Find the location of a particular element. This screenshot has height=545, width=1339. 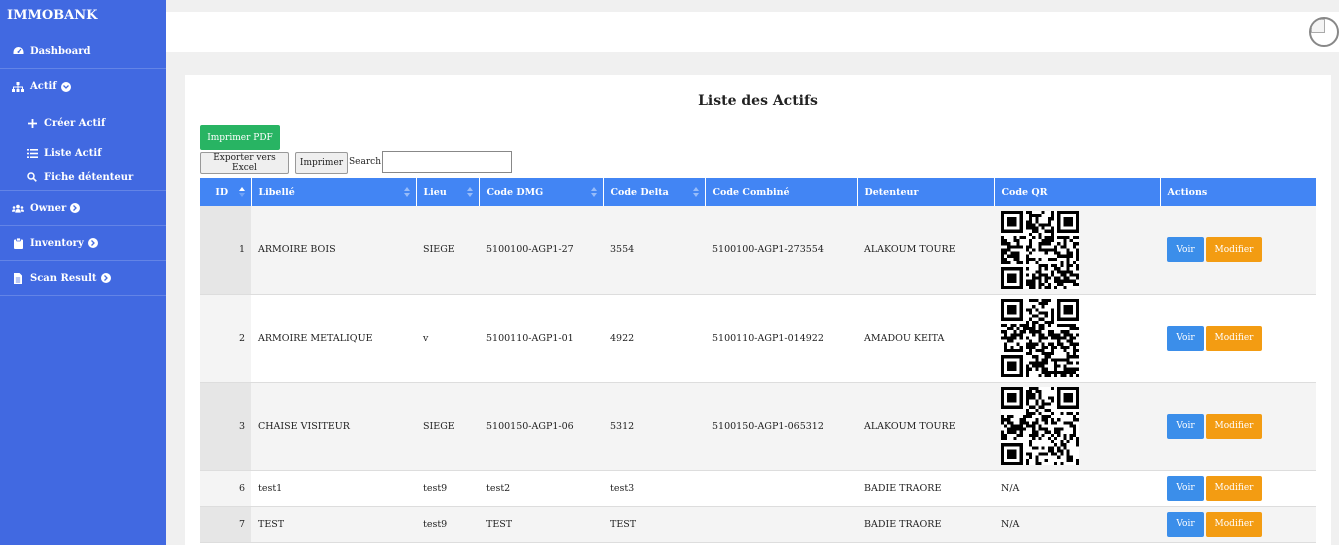

column-header-code-combine: Code Combiné is located at coordinates (781, 192).